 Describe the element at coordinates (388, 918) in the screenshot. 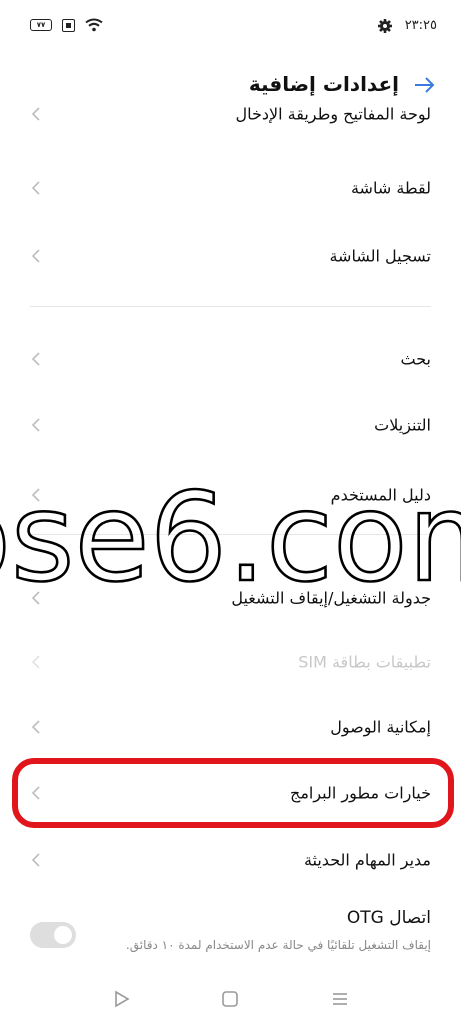

I see `otg-title: اتصال OTG` at that location.